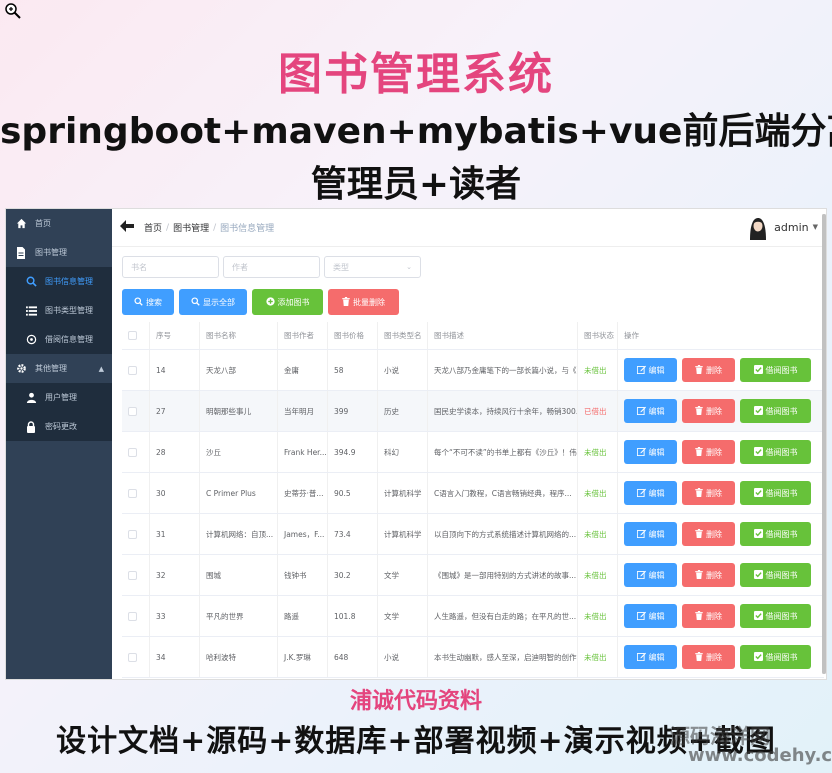 The width and height of the screenshot is (832, 773). Describe the element at coordinates (815, 227) in the screenshot. I see `chevron-down-icon: ▼` at that location.